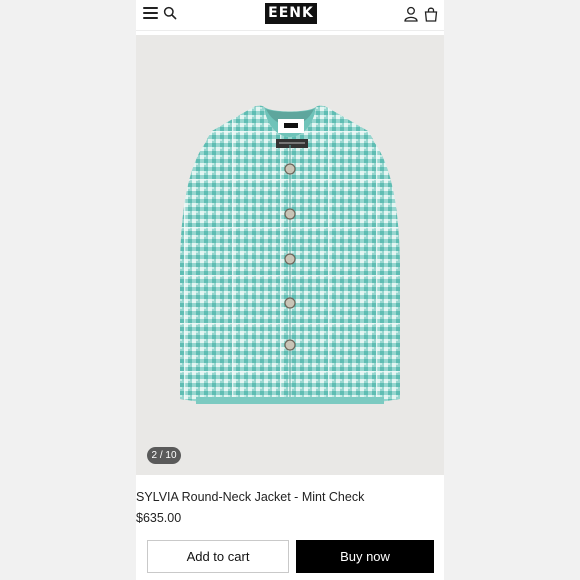  I want to click on buy-now-button: Buy now, so click(365, 556).